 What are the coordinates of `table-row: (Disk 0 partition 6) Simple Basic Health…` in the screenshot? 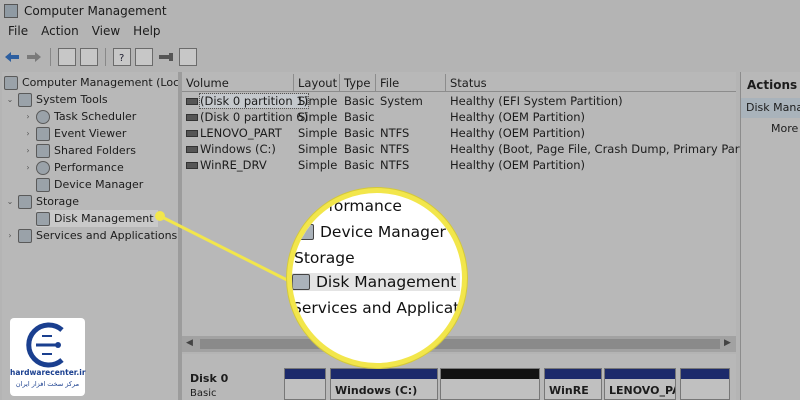 It's located at (459, 117).